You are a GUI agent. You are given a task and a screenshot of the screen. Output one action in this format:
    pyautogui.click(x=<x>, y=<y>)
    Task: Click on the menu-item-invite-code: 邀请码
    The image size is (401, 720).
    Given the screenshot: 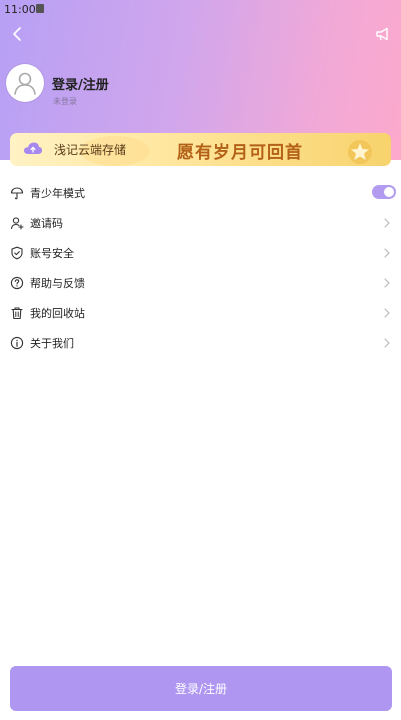 What is the action you would take?
    pyautogui.click(x=200, y=223)
    